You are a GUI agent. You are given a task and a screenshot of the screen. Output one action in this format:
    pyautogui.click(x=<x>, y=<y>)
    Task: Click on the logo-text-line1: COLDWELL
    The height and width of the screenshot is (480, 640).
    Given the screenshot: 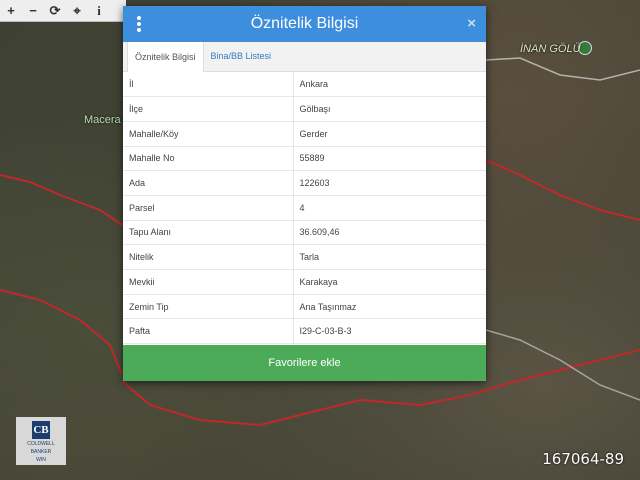 What is the action you would take?
    pyautogui.click(x=41, y=444)
    